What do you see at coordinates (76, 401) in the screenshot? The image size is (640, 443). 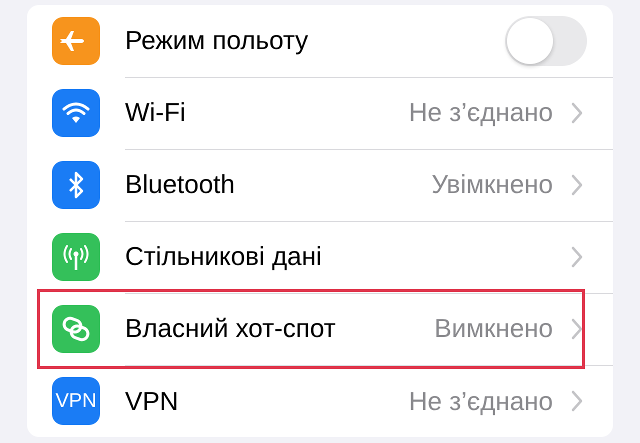 I see `vpn-icon: VPN` at bounding box center [76, 401].